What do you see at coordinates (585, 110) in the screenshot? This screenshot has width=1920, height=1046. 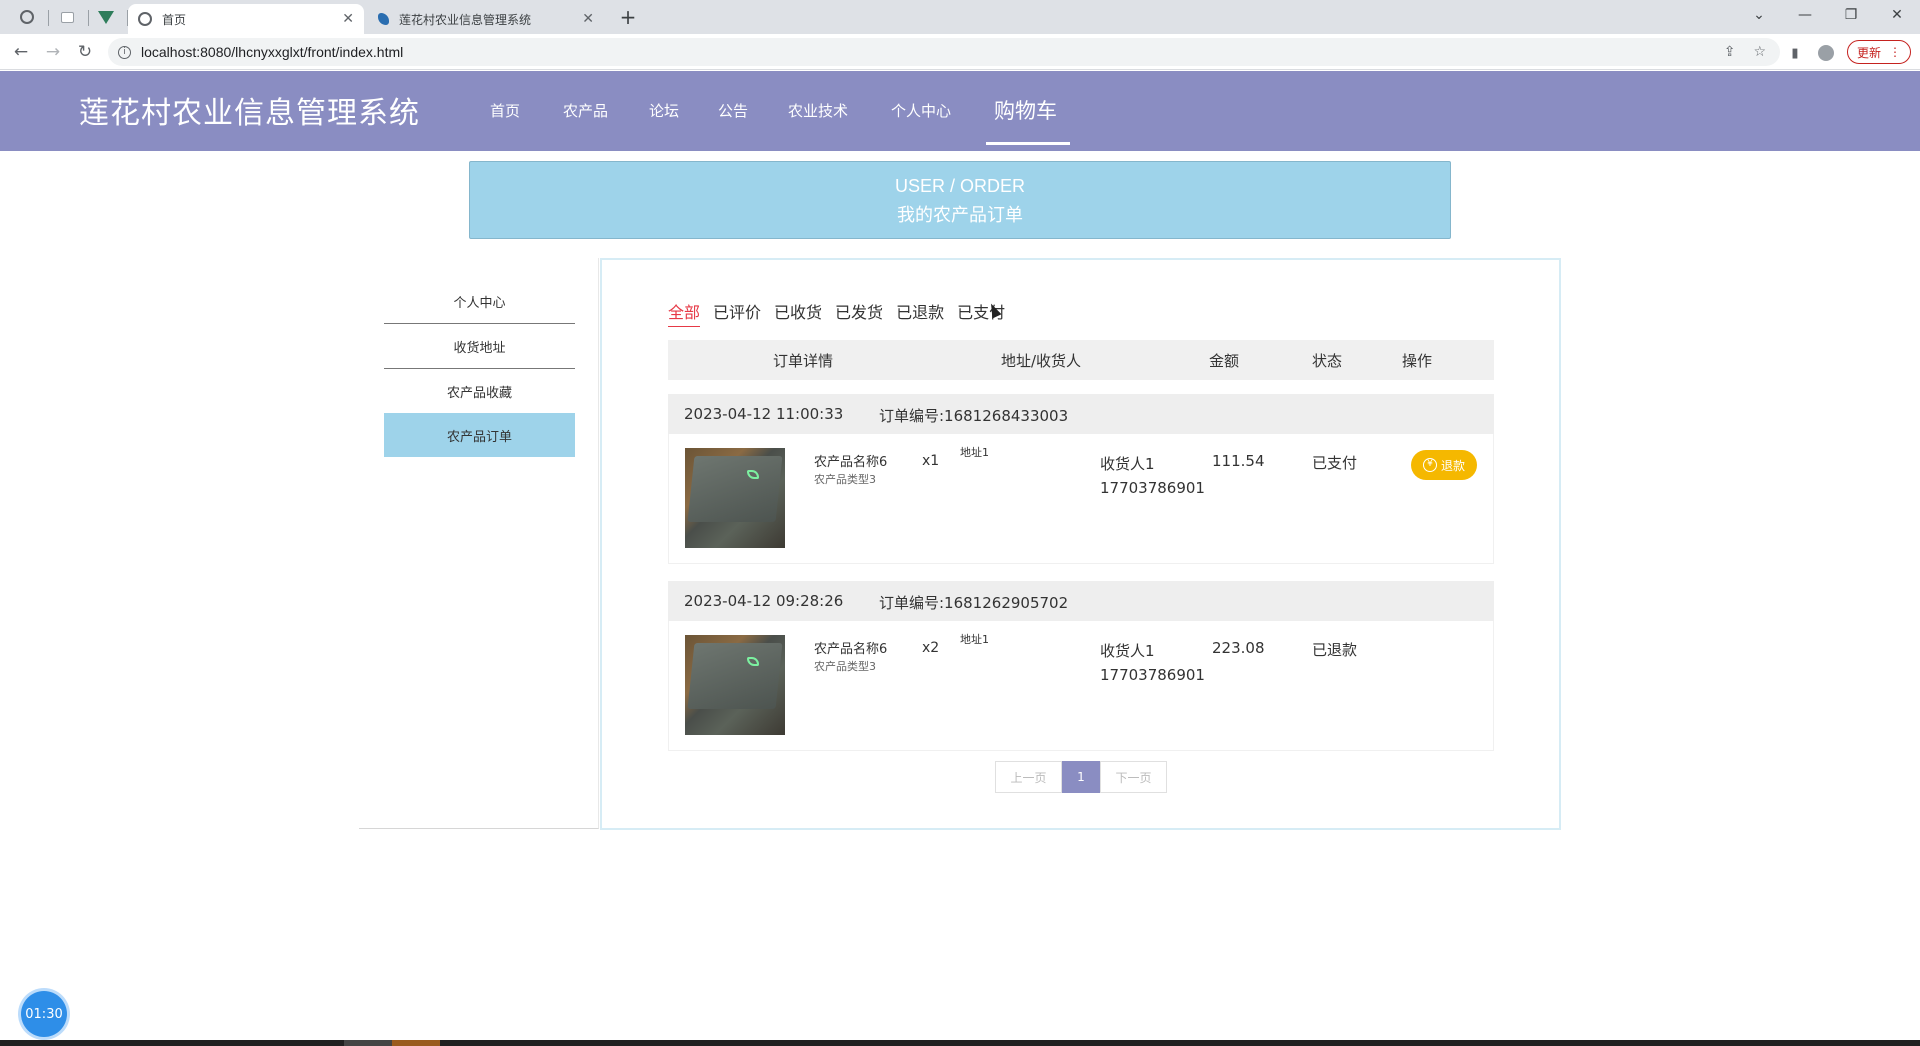 I see `nav-products: 农产品` at bounding box center [585, 110].